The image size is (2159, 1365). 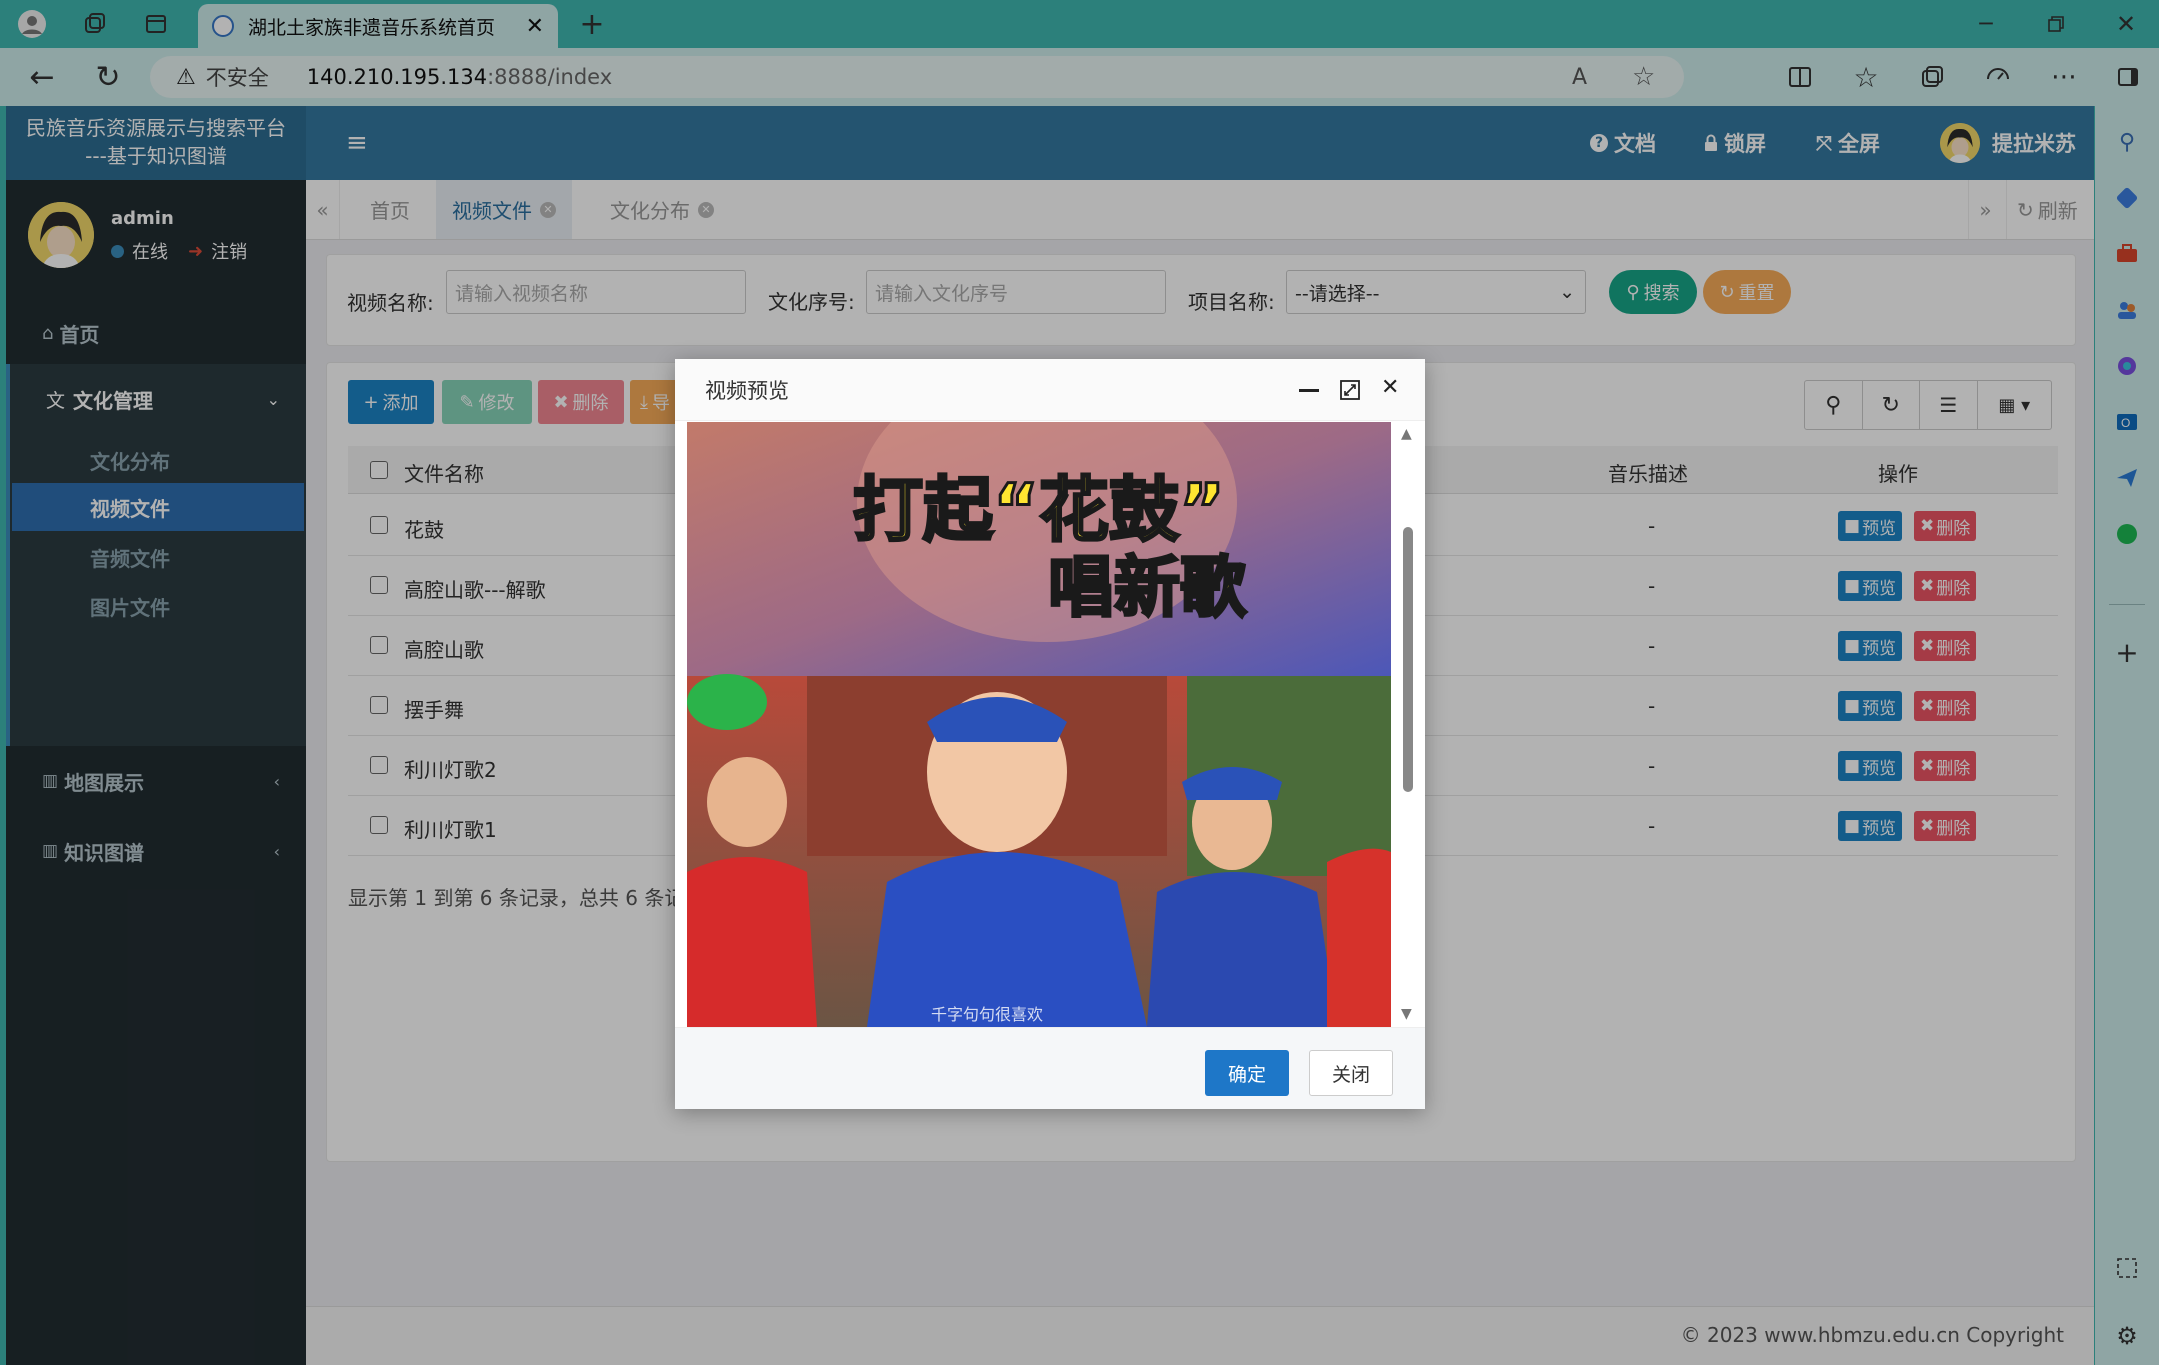 I want to click on modal-footer: 确定 关闭, so click(x=1050, y=1068).